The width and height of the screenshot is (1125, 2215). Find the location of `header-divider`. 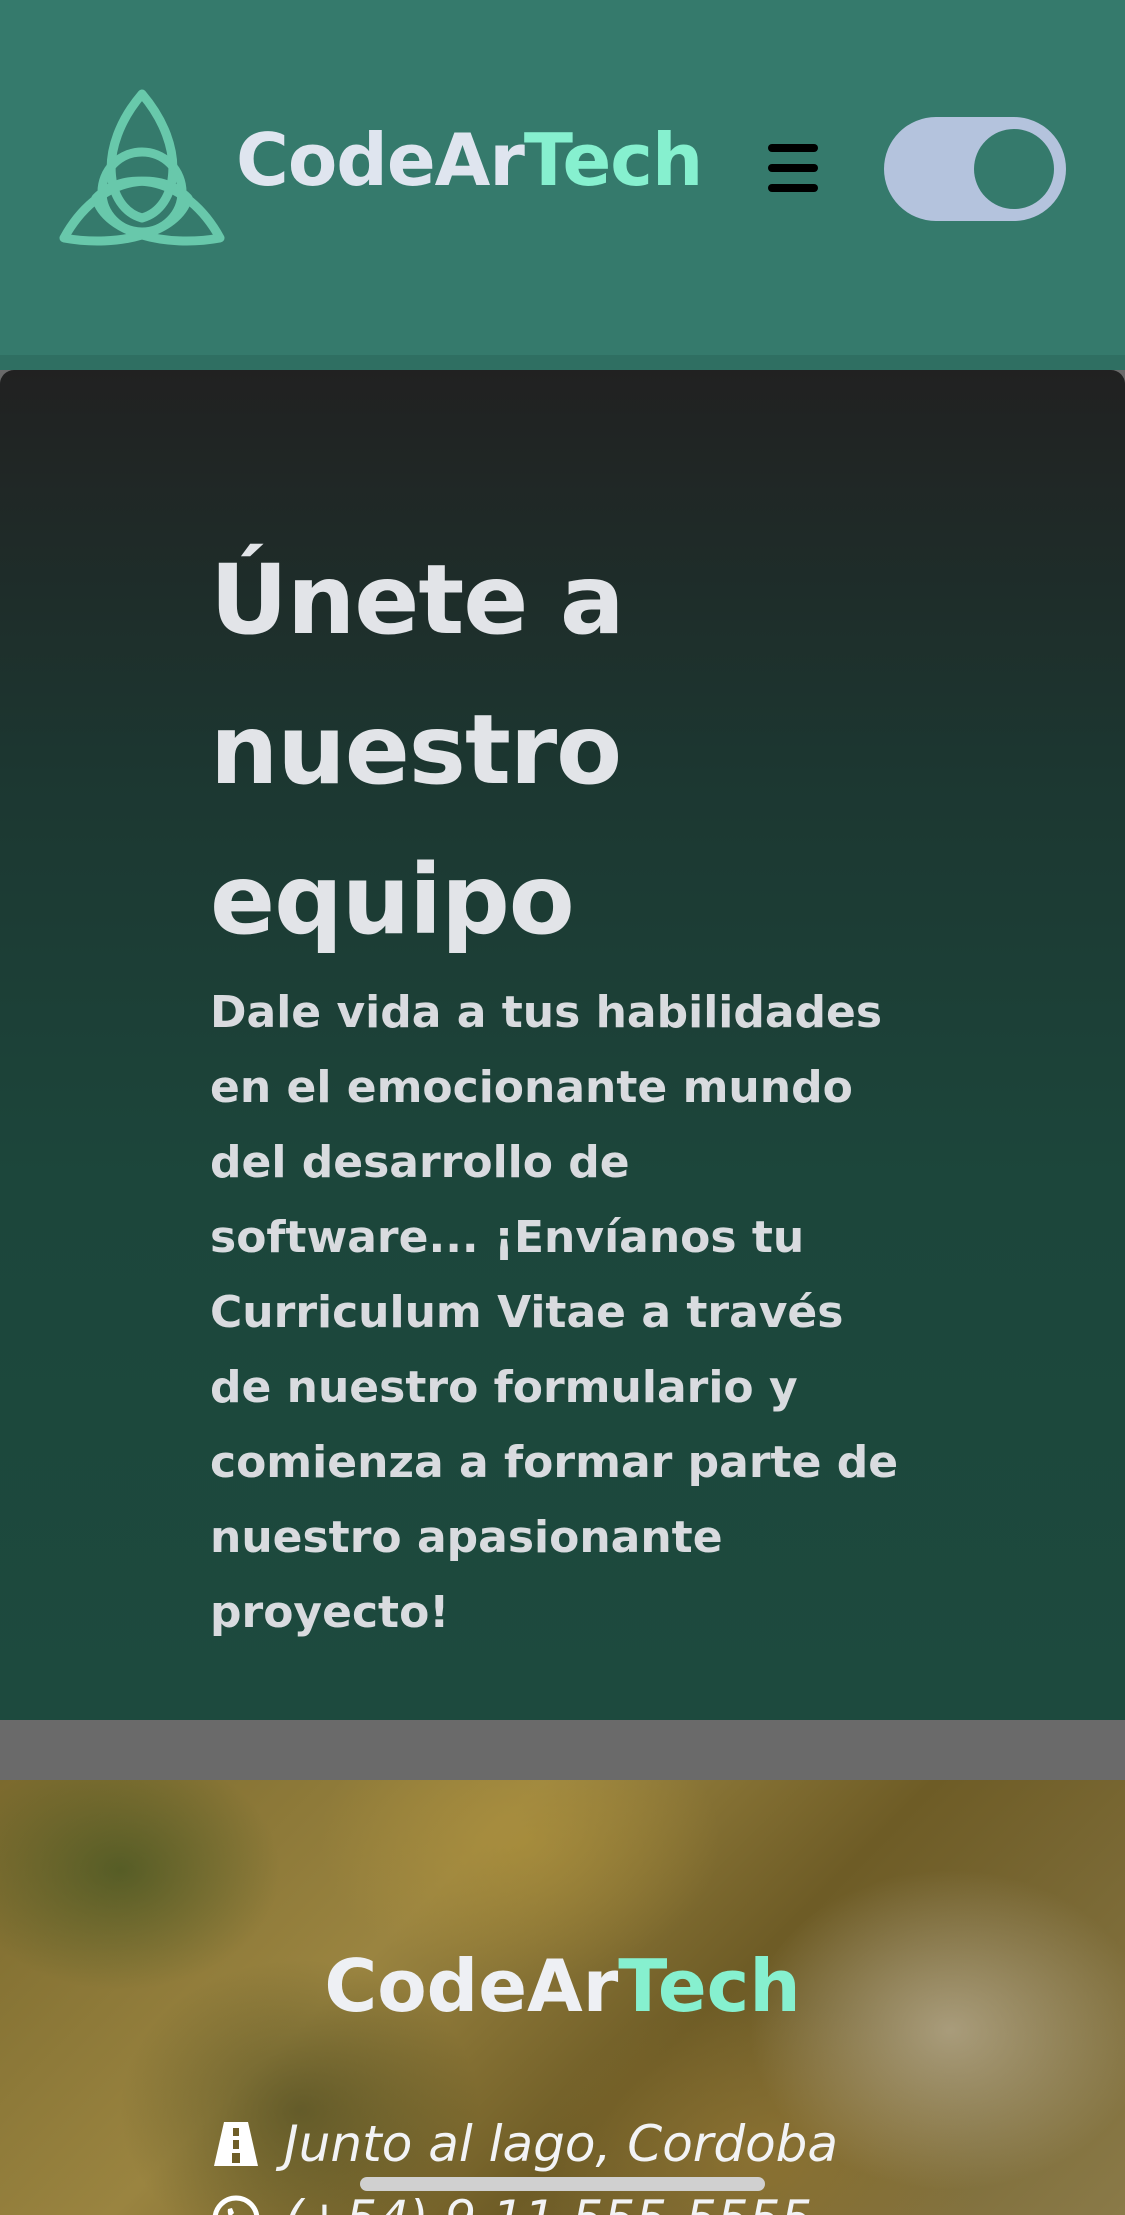

header-divider is located at coordinates (562, 362).